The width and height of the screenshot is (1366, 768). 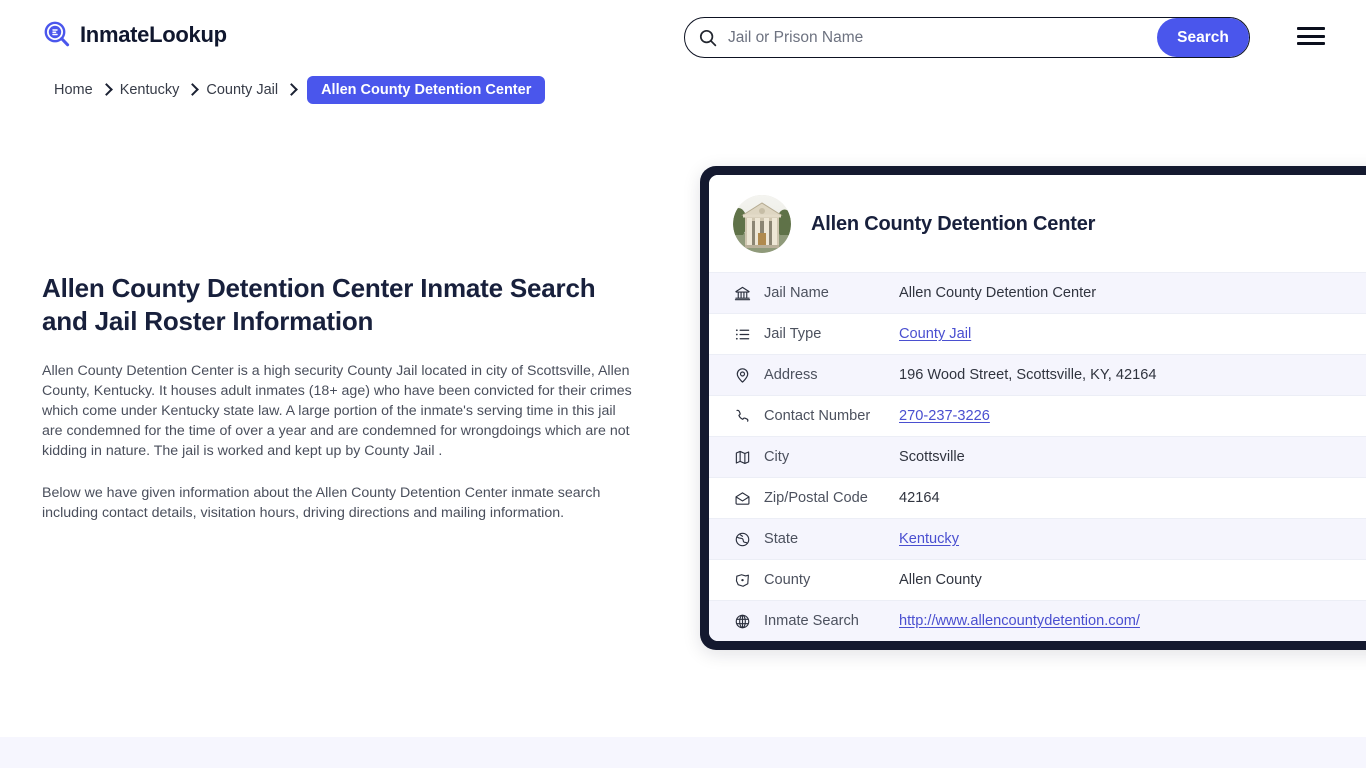 I want to click on table-row: City Scottsville, so click(x=1037, y=456).